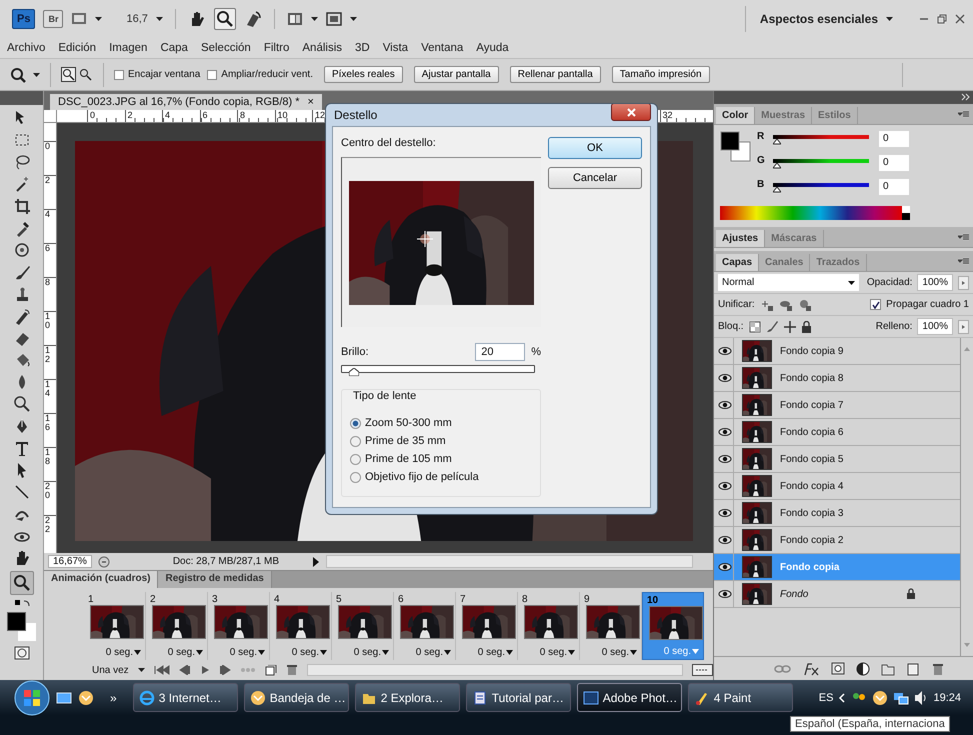 The width and height of the screenshot is (973, 735). I want to click on layer-row: Fondo copia 7, so click(837, 405).